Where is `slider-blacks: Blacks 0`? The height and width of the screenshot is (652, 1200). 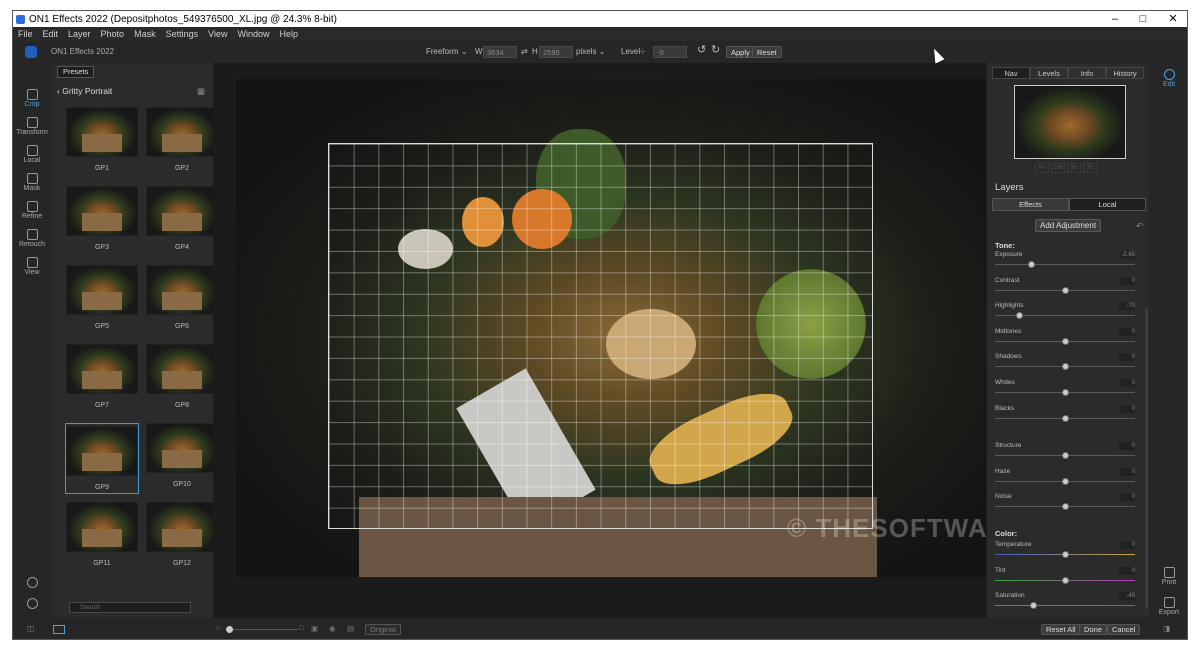
slider-blacks: Blacks 0 is located at coordinates (1065, 417).